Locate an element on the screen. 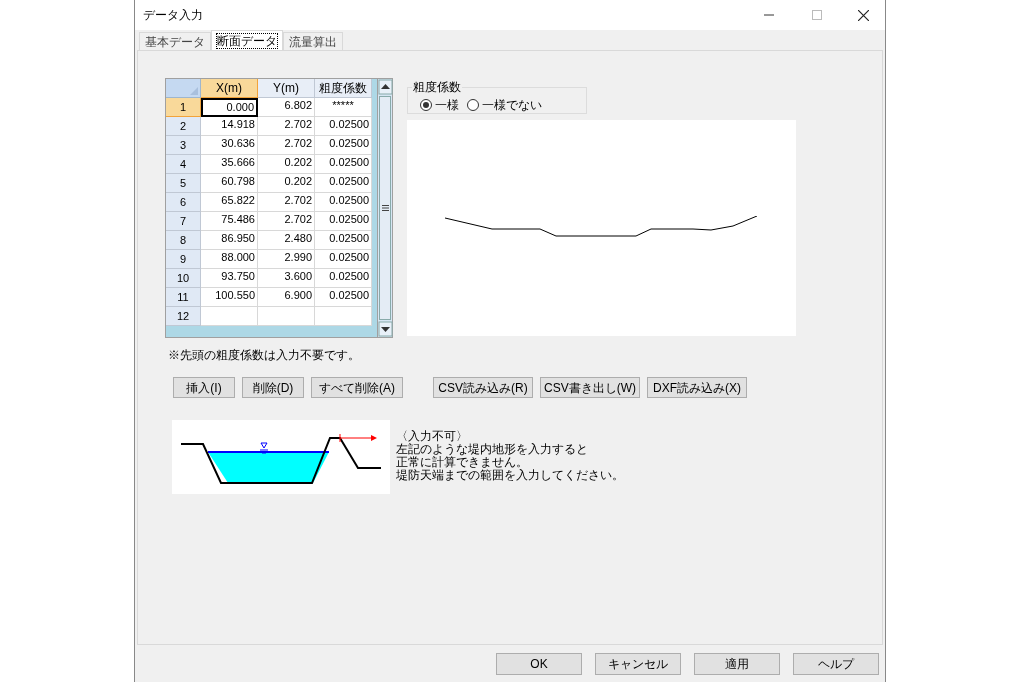 This screenshot has height=682, width=1024. note-text: ※先頭の粗度係数は入力不要です。 is located at coordinates (264, 355).